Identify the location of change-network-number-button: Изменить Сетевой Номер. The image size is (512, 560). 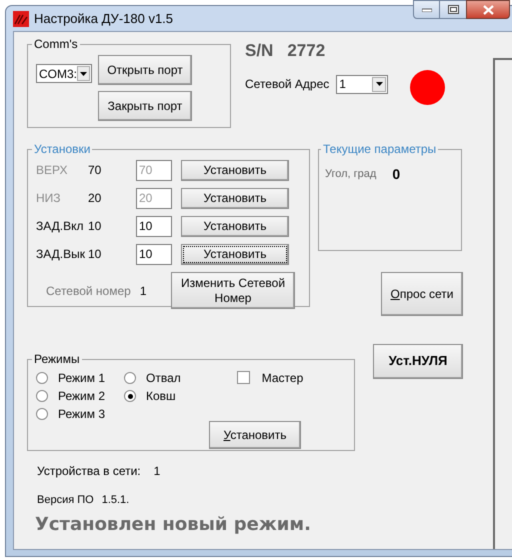
(233, 290).